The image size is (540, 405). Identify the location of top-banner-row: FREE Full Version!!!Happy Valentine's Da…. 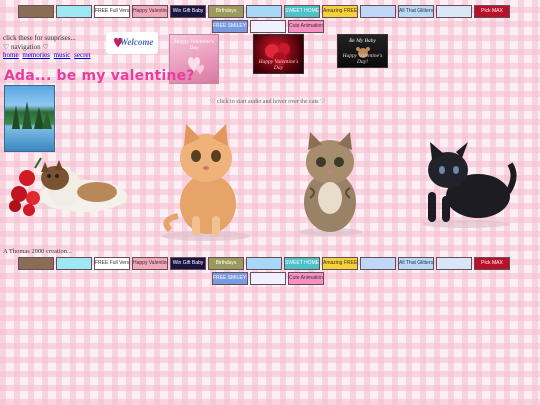
(264, 11).